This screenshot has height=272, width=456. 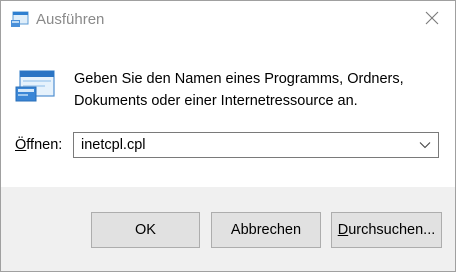 What do you see at coordinates (113, 145) in the screenshot?
I see `open-input: inetcpl.cpl` at bounding box center [113, 145].